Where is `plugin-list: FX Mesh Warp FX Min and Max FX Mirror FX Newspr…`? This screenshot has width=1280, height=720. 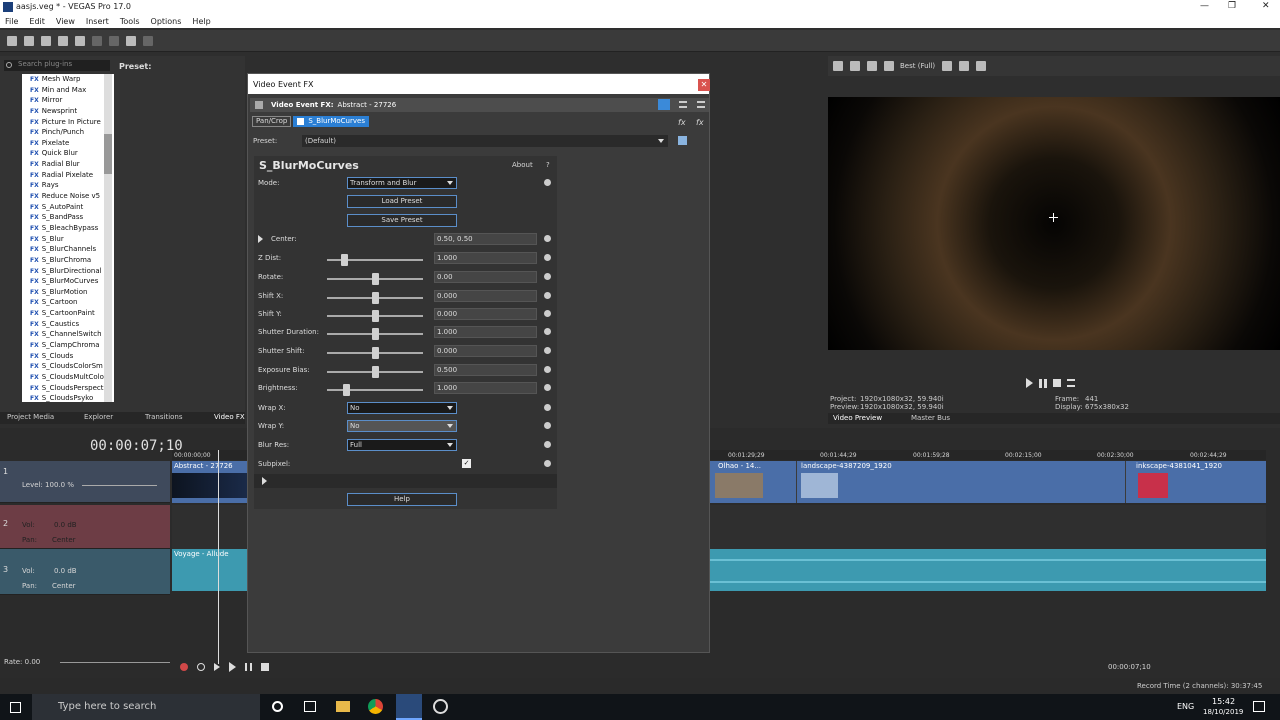 plugin-list: FX Mesh Warp FX Min and Max FX Mirror FX Newspr… is located at coordinates (68, 238).